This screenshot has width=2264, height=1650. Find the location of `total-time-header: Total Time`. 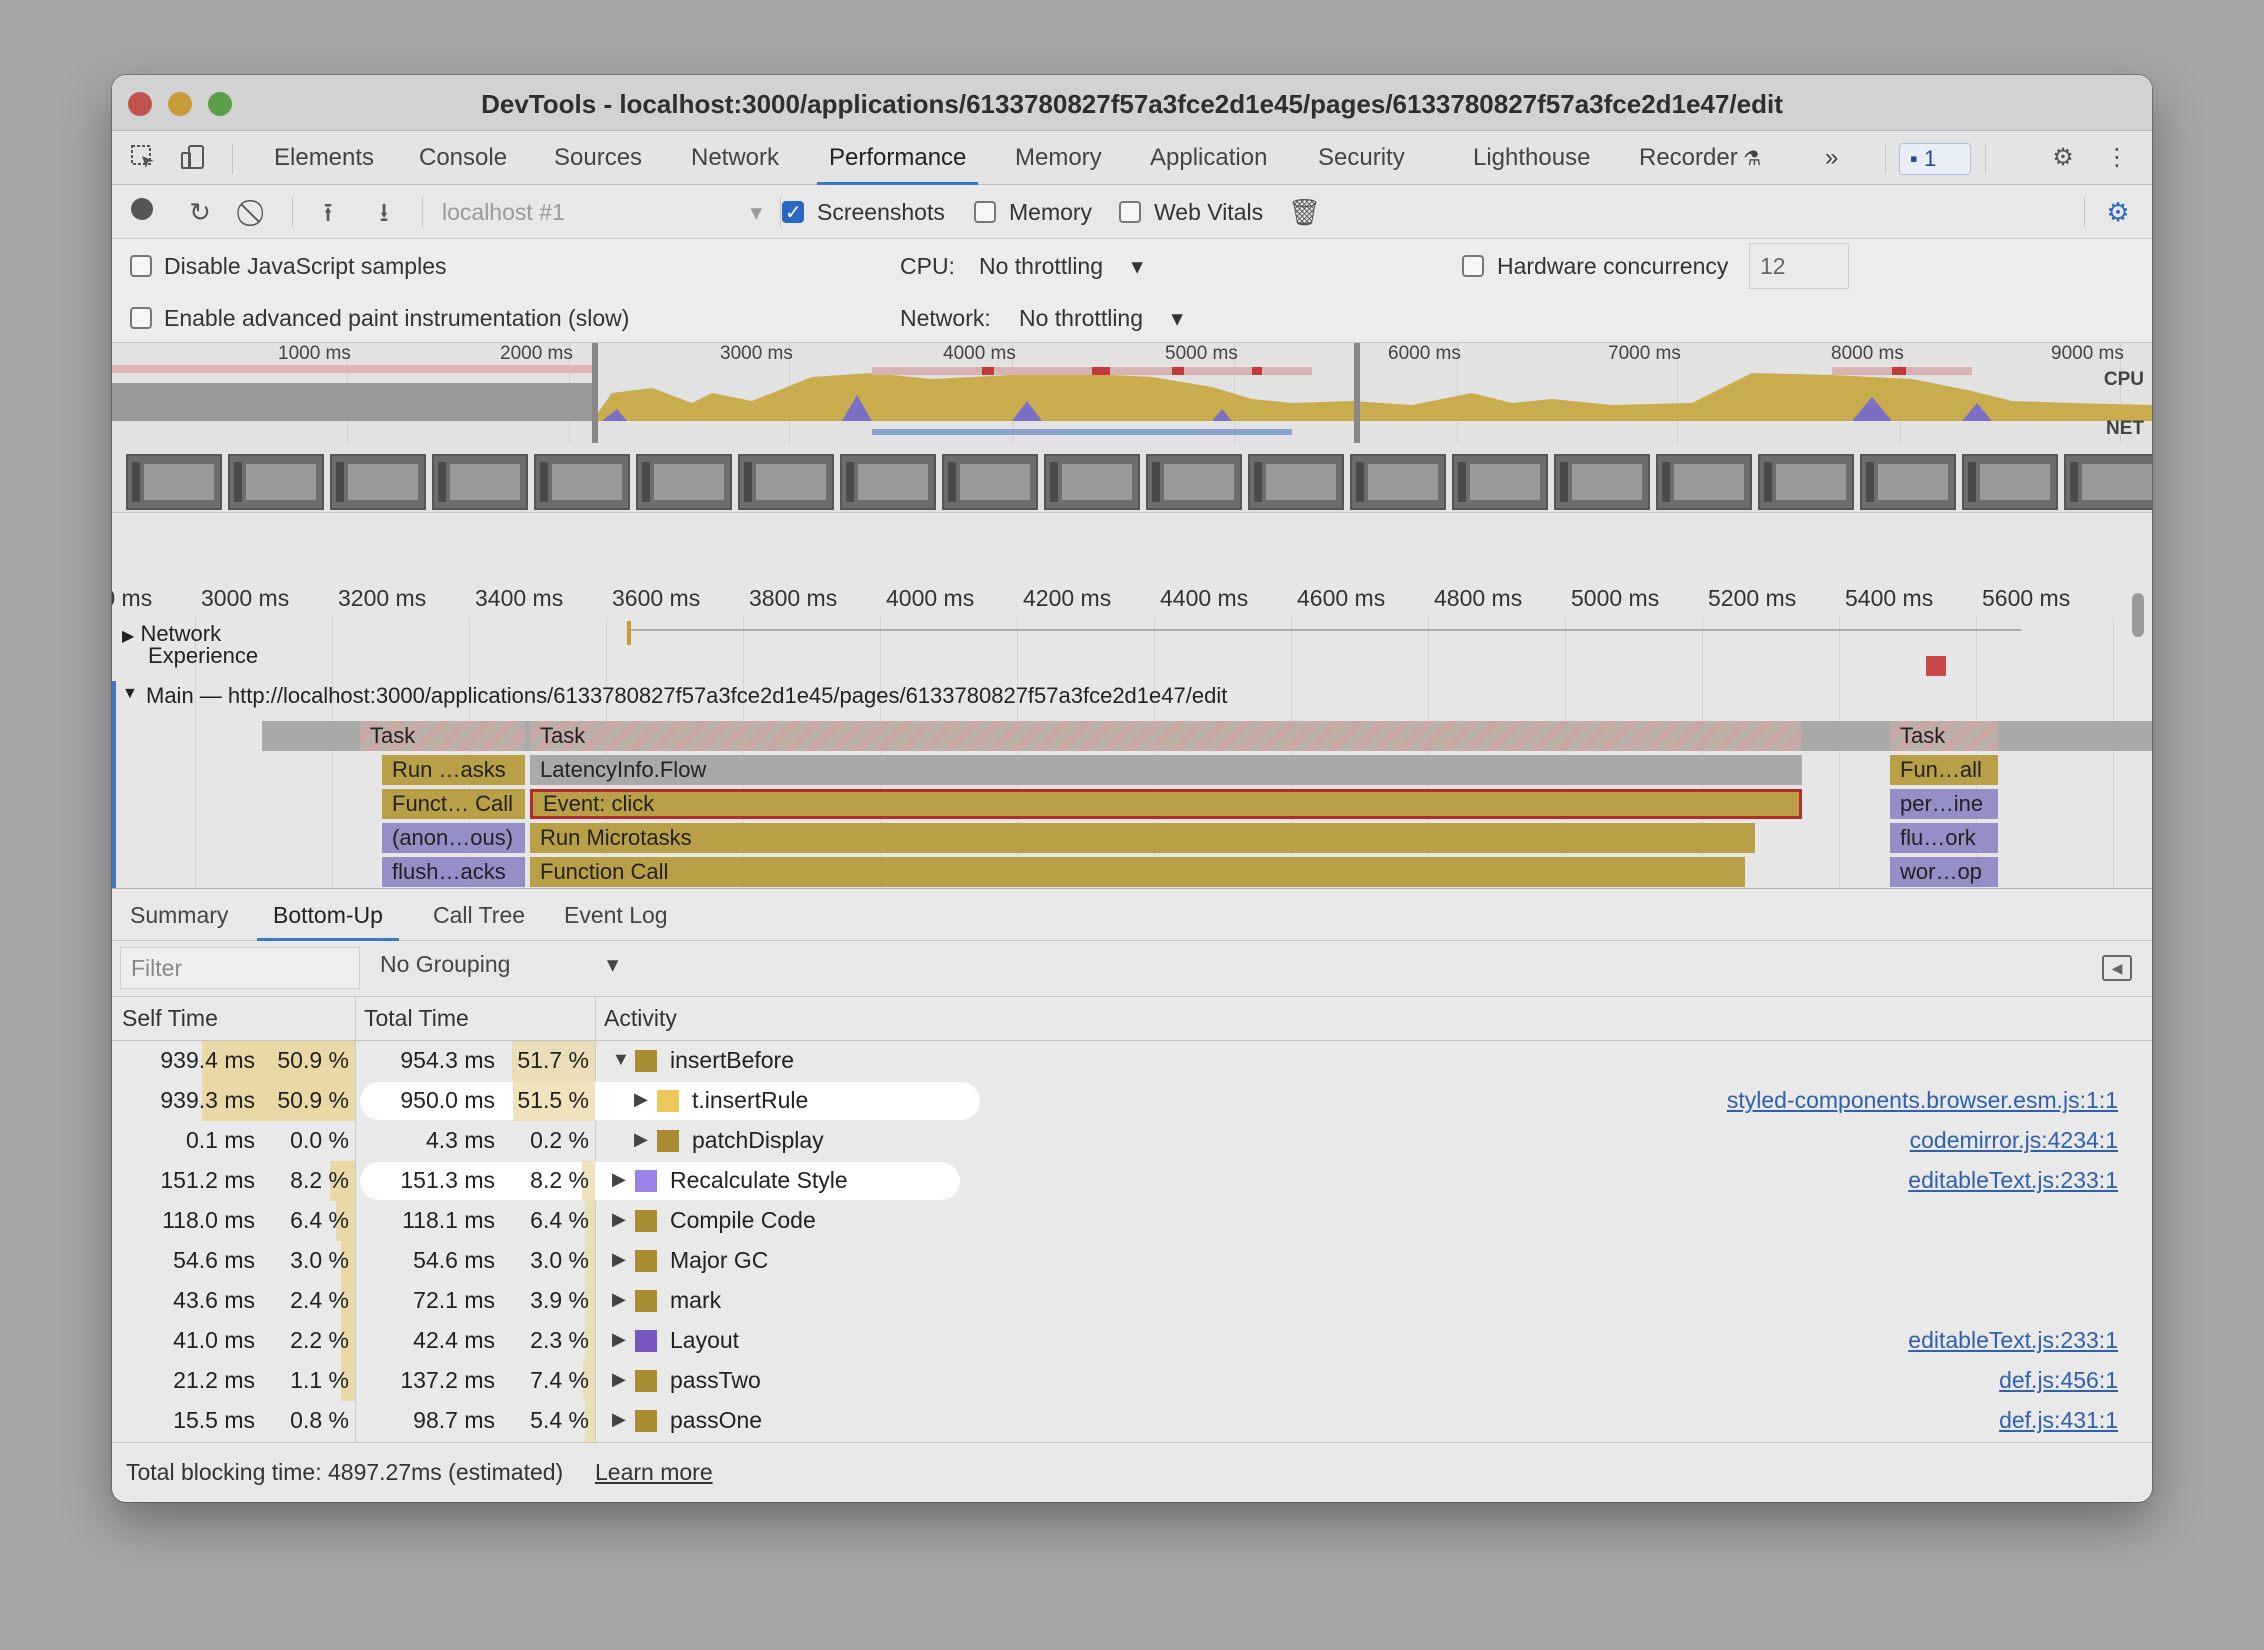

total-time-header: Total Time is located at coordinates (416, 1018).